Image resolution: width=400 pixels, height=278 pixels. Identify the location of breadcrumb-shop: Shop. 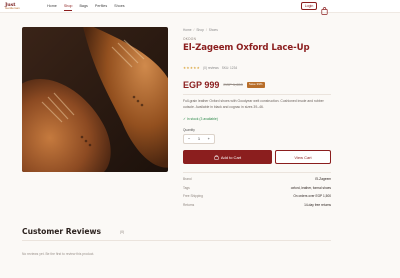
(199, 30).